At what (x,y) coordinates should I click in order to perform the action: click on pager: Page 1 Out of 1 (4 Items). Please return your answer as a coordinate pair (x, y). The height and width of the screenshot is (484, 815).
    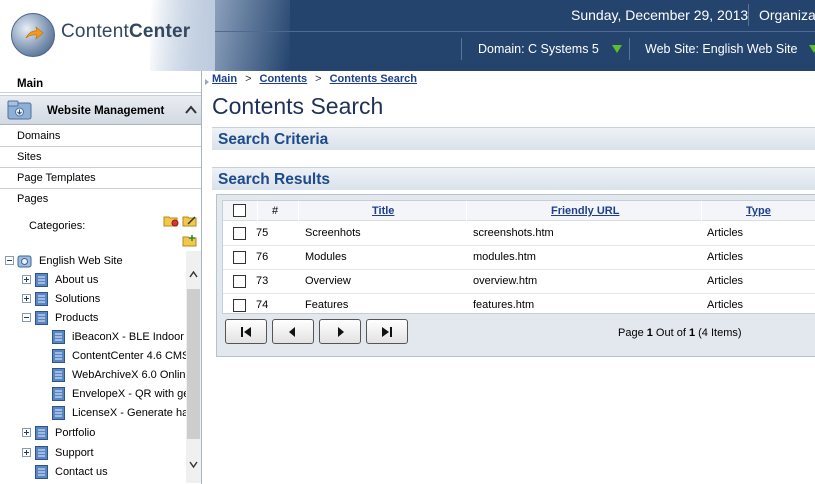
    Looking at the image, I should click on (518, 334).